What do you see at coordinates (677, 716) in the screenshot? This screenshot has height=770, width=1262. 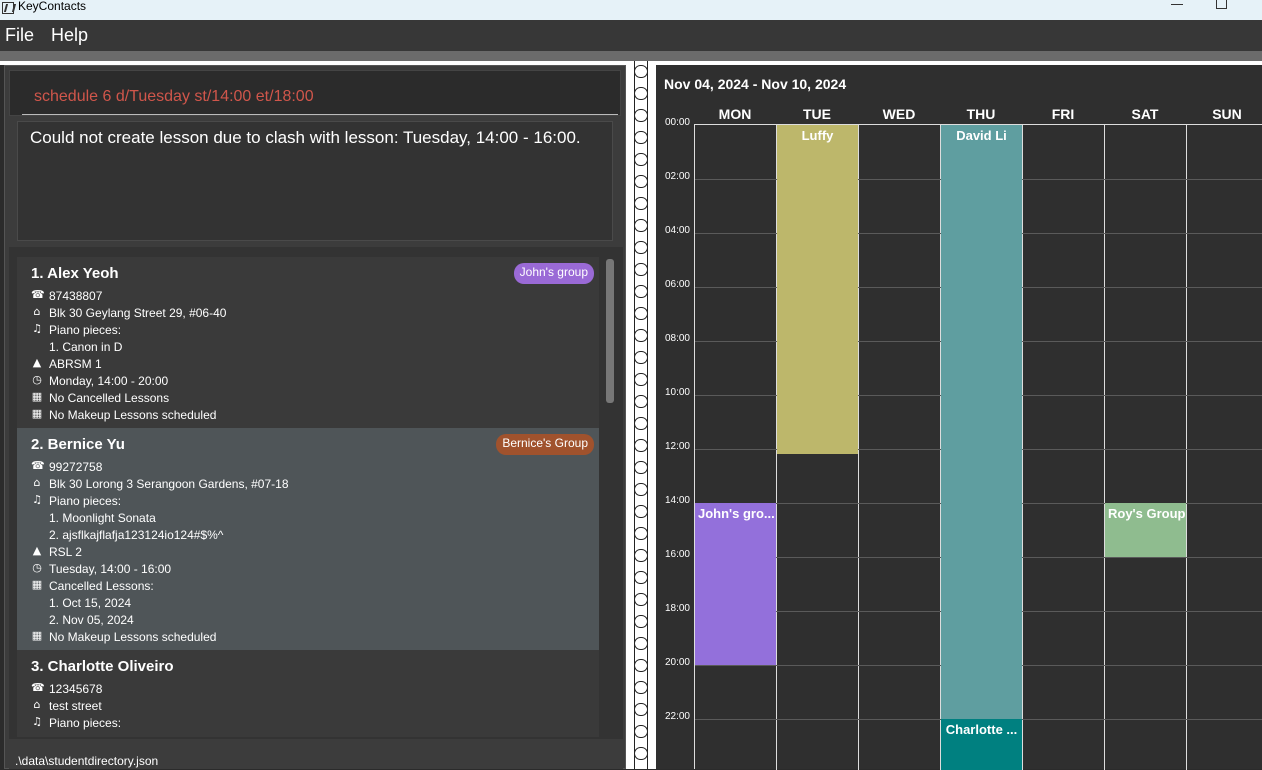 I see `time-label: 22:00` at bounding box center [677, 716].